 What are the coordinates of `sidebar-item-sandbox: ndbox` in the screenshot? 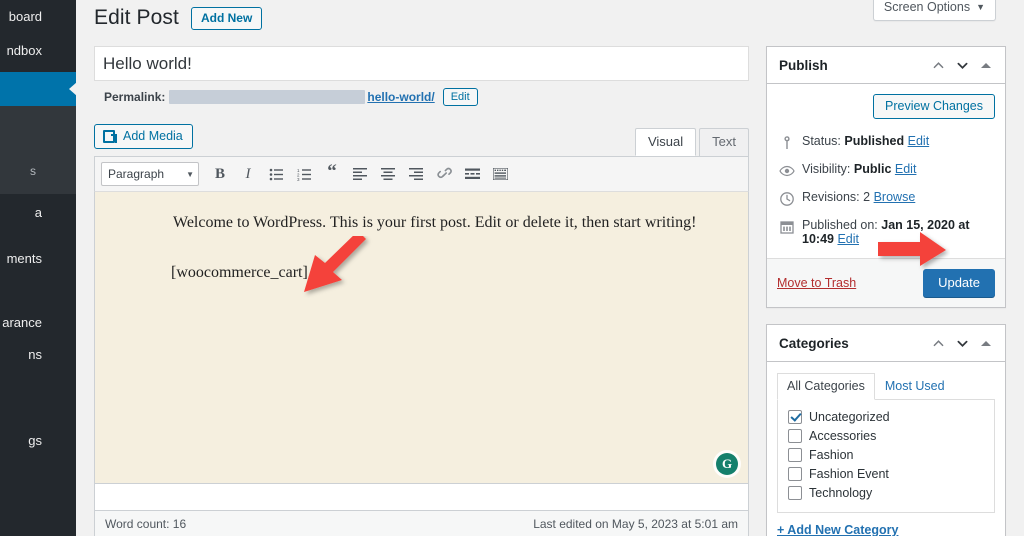 It's located at (38, 51).